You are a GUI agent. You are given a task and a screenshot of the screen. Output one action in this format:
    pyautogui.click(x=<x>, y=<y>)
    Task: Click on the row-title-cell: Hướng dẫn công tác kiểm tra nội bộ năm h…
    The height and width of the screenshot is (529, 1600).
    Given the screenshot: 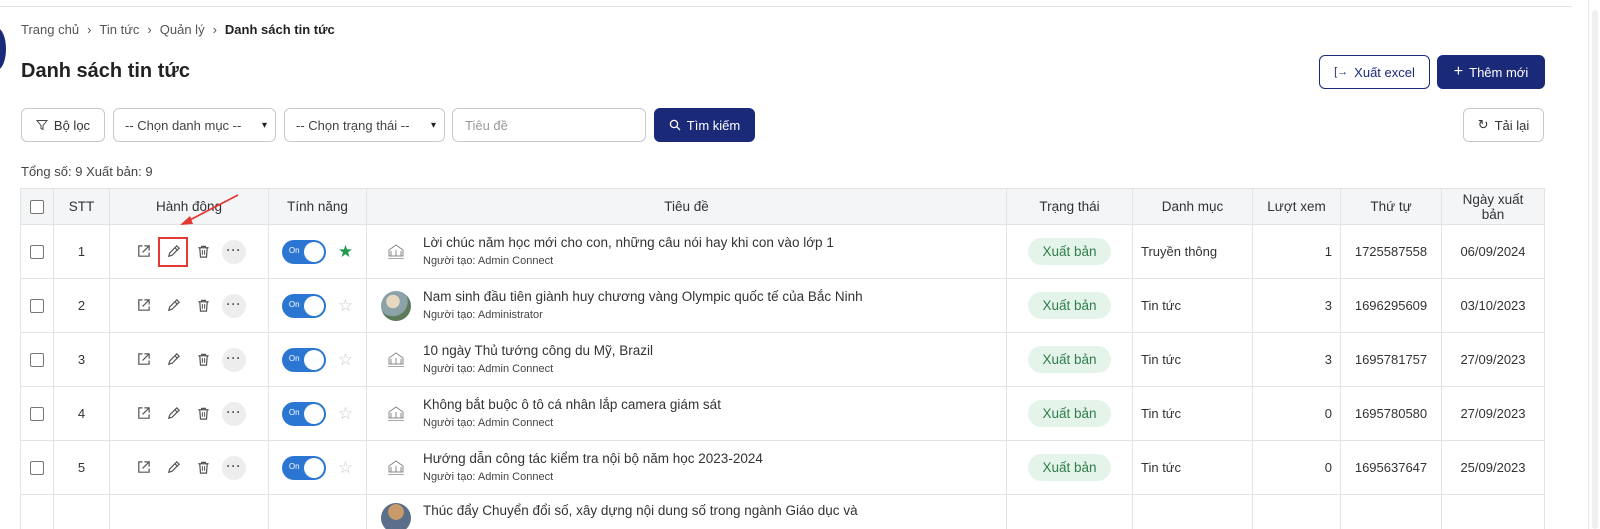 What is the action you would take?
    pyautogui.click(x=686, y=467)
    